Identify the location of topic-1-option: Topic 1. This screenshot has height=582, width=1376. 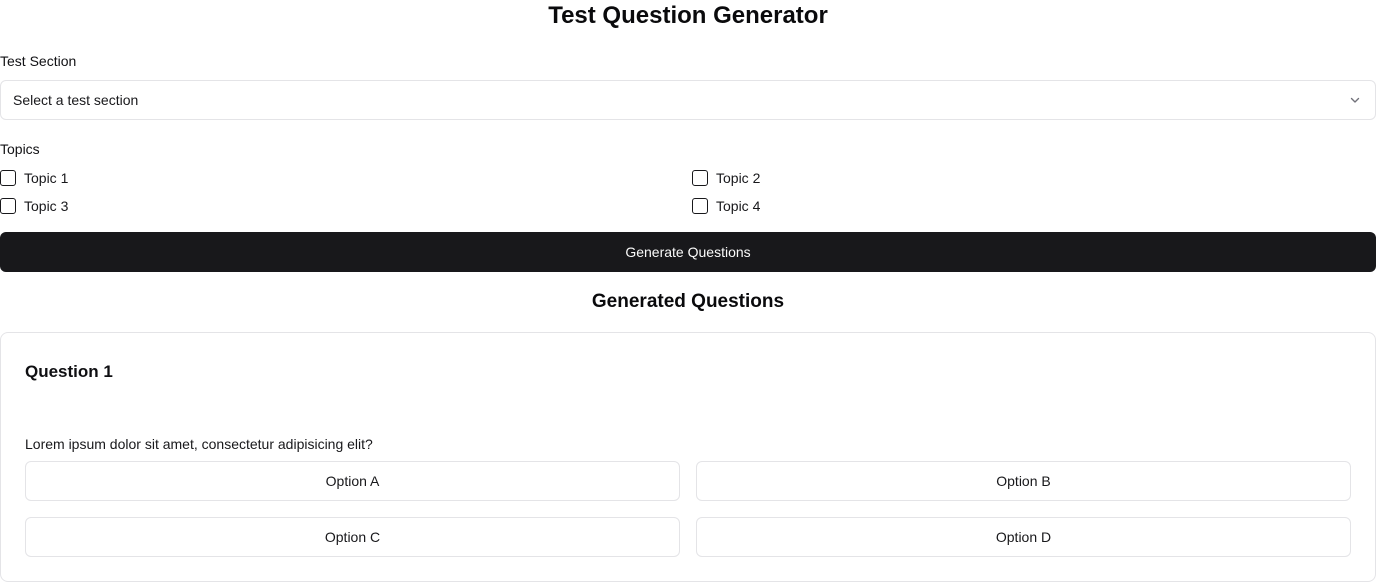
(34, 178).